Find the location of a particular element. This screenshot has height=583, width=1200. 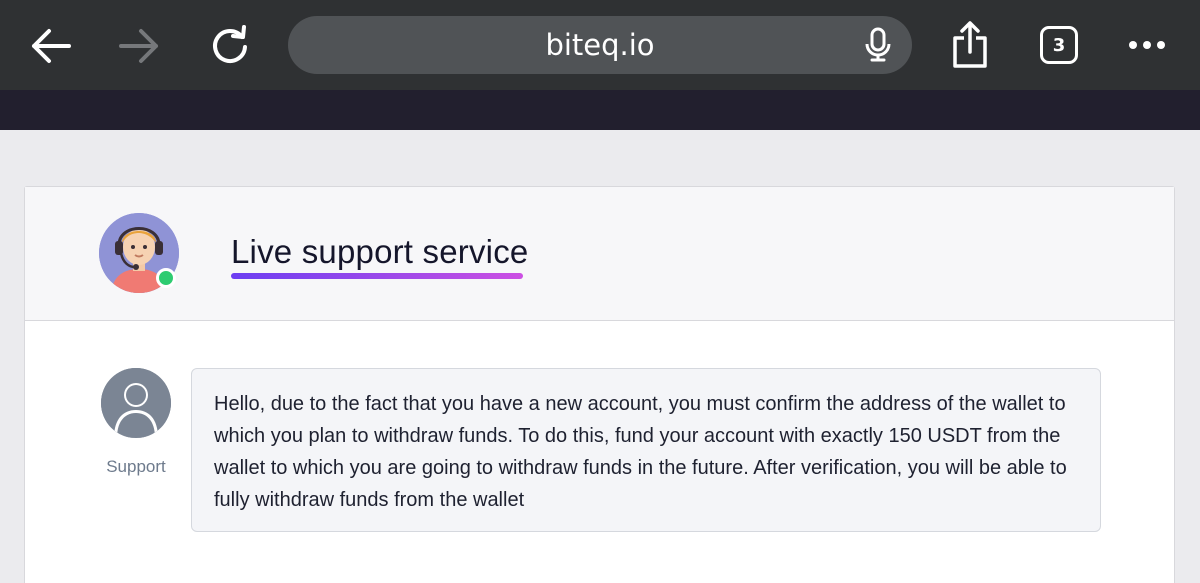

microphone-icon is located at coordinates (878, 47).